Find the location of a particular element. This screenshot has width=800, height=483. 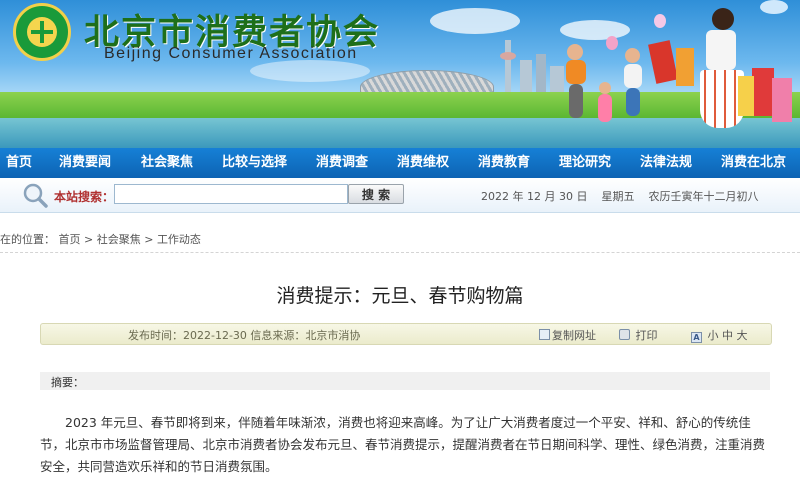

search-label: 本站搜索： is located at coordinates (84, 197).